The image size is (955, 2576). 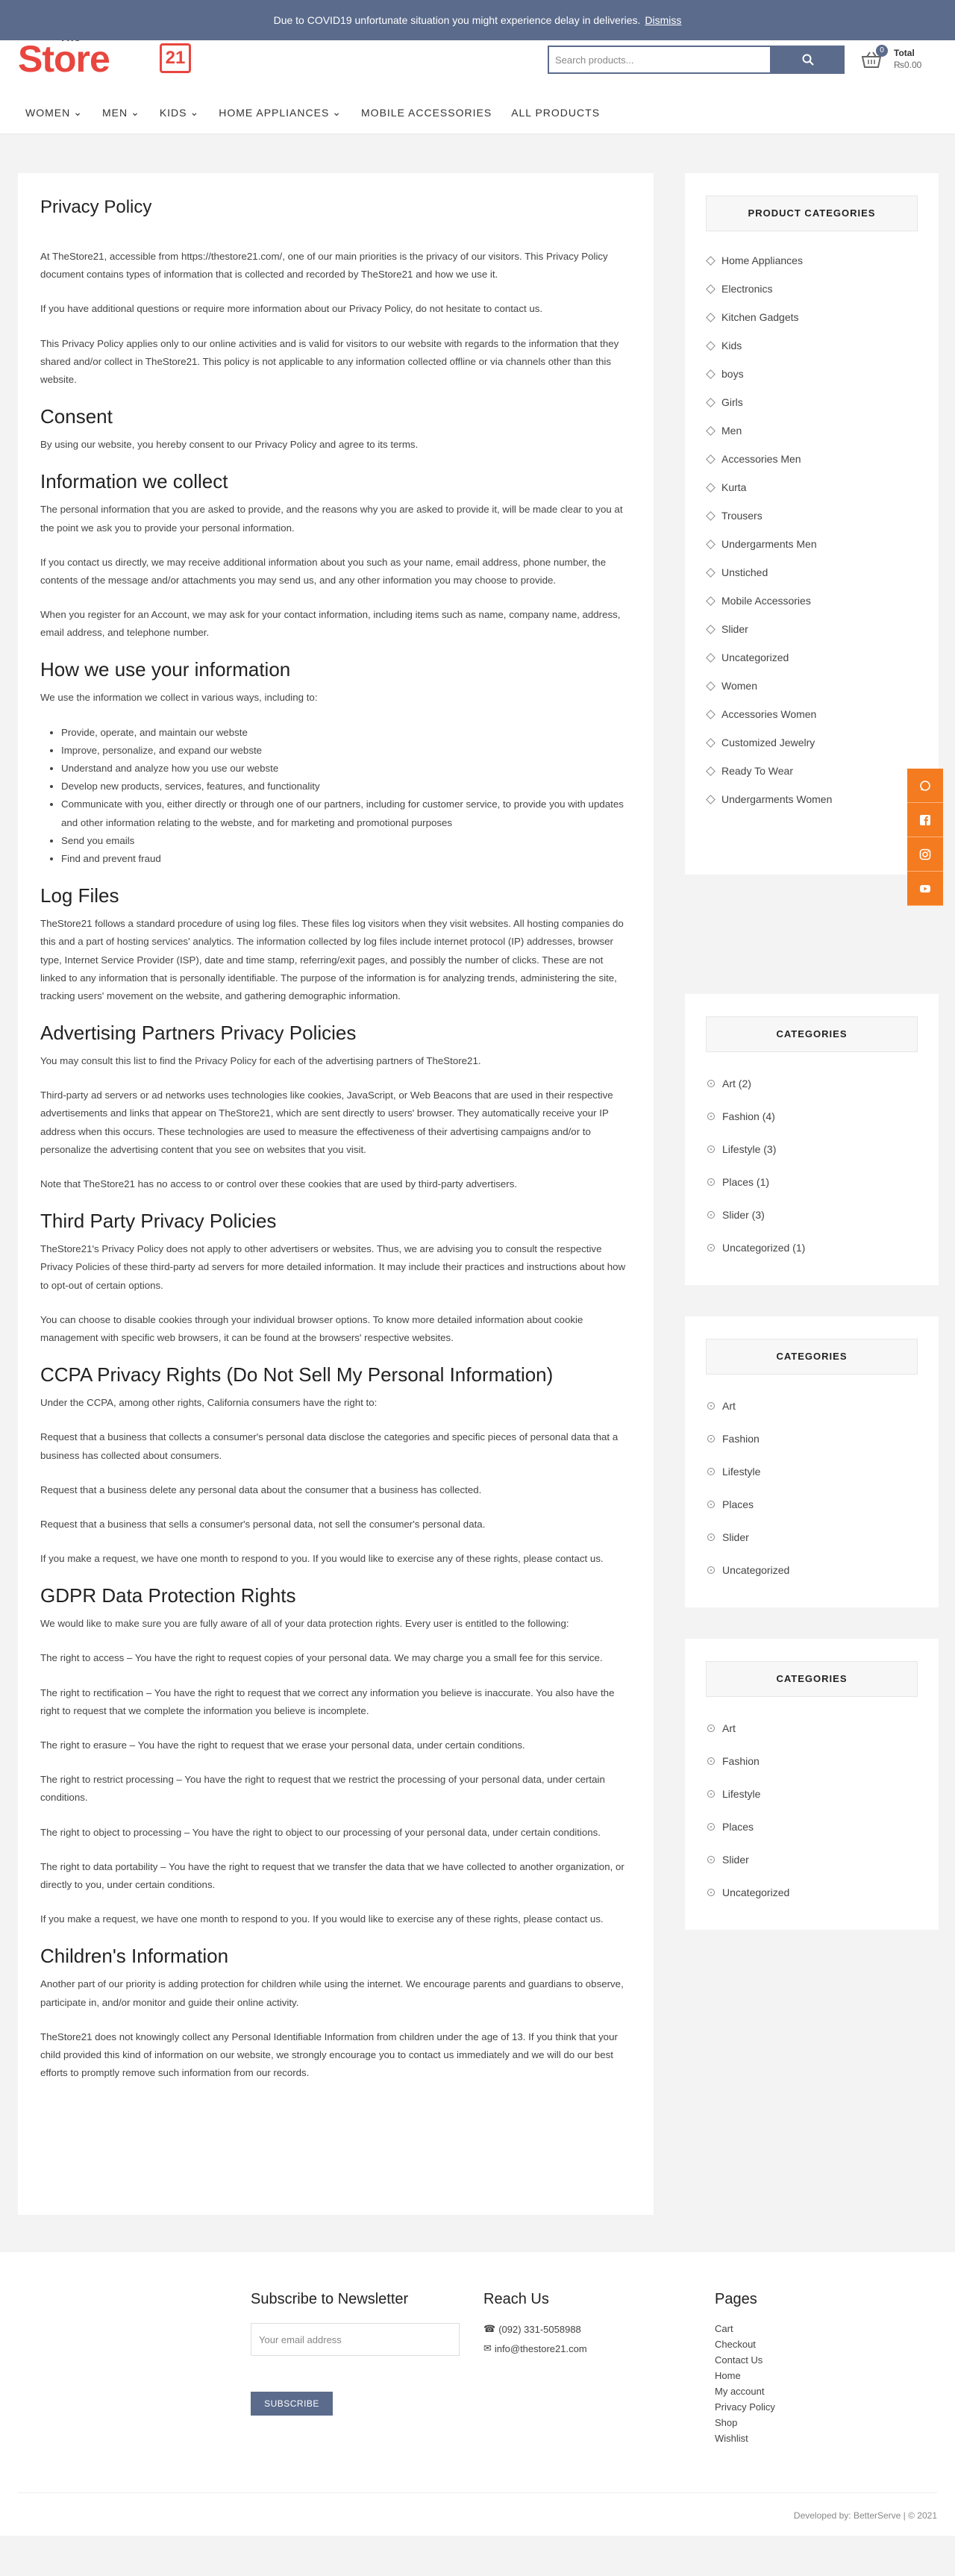 I want to click on category-link: Girls, so click(x=812, y=402).